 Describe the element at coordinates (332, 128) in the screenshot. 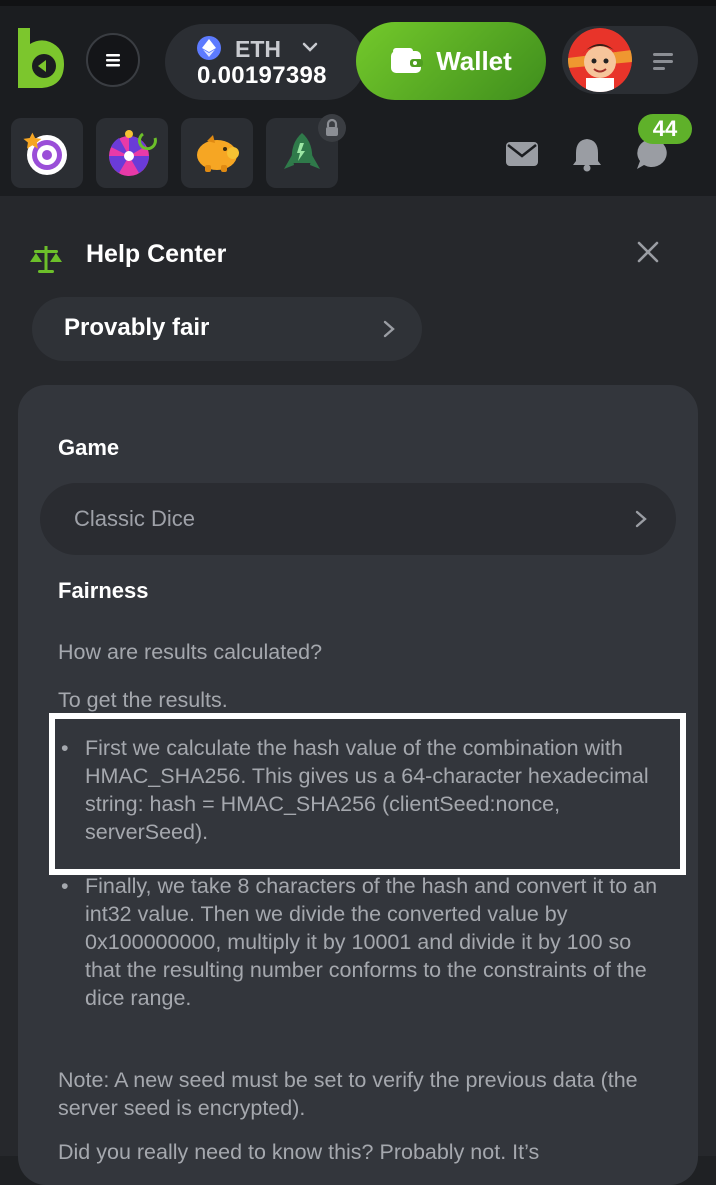

I see `lock-icon` at that location.